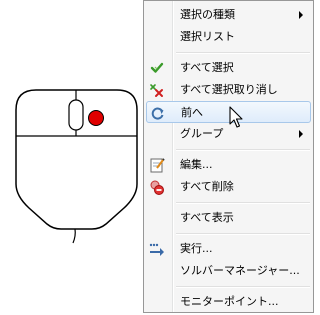  What do you see at coordinates (157, 187) in the screenshot?
I see `delete-icon` at bounding box center [157, 187].